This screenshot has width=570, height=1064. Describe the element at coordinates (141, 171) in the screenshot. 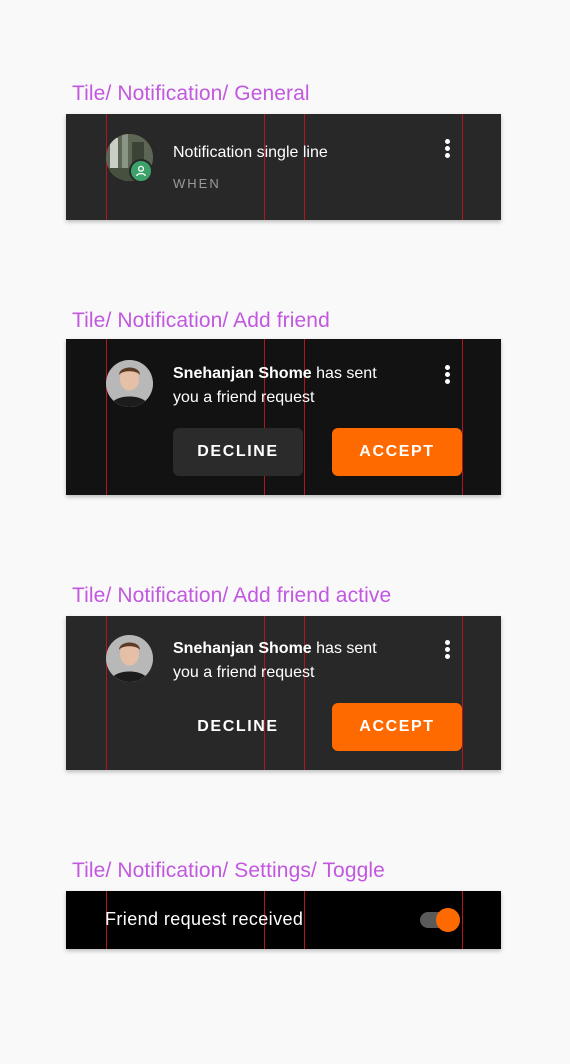

I see `person-badge-icon` at that location.